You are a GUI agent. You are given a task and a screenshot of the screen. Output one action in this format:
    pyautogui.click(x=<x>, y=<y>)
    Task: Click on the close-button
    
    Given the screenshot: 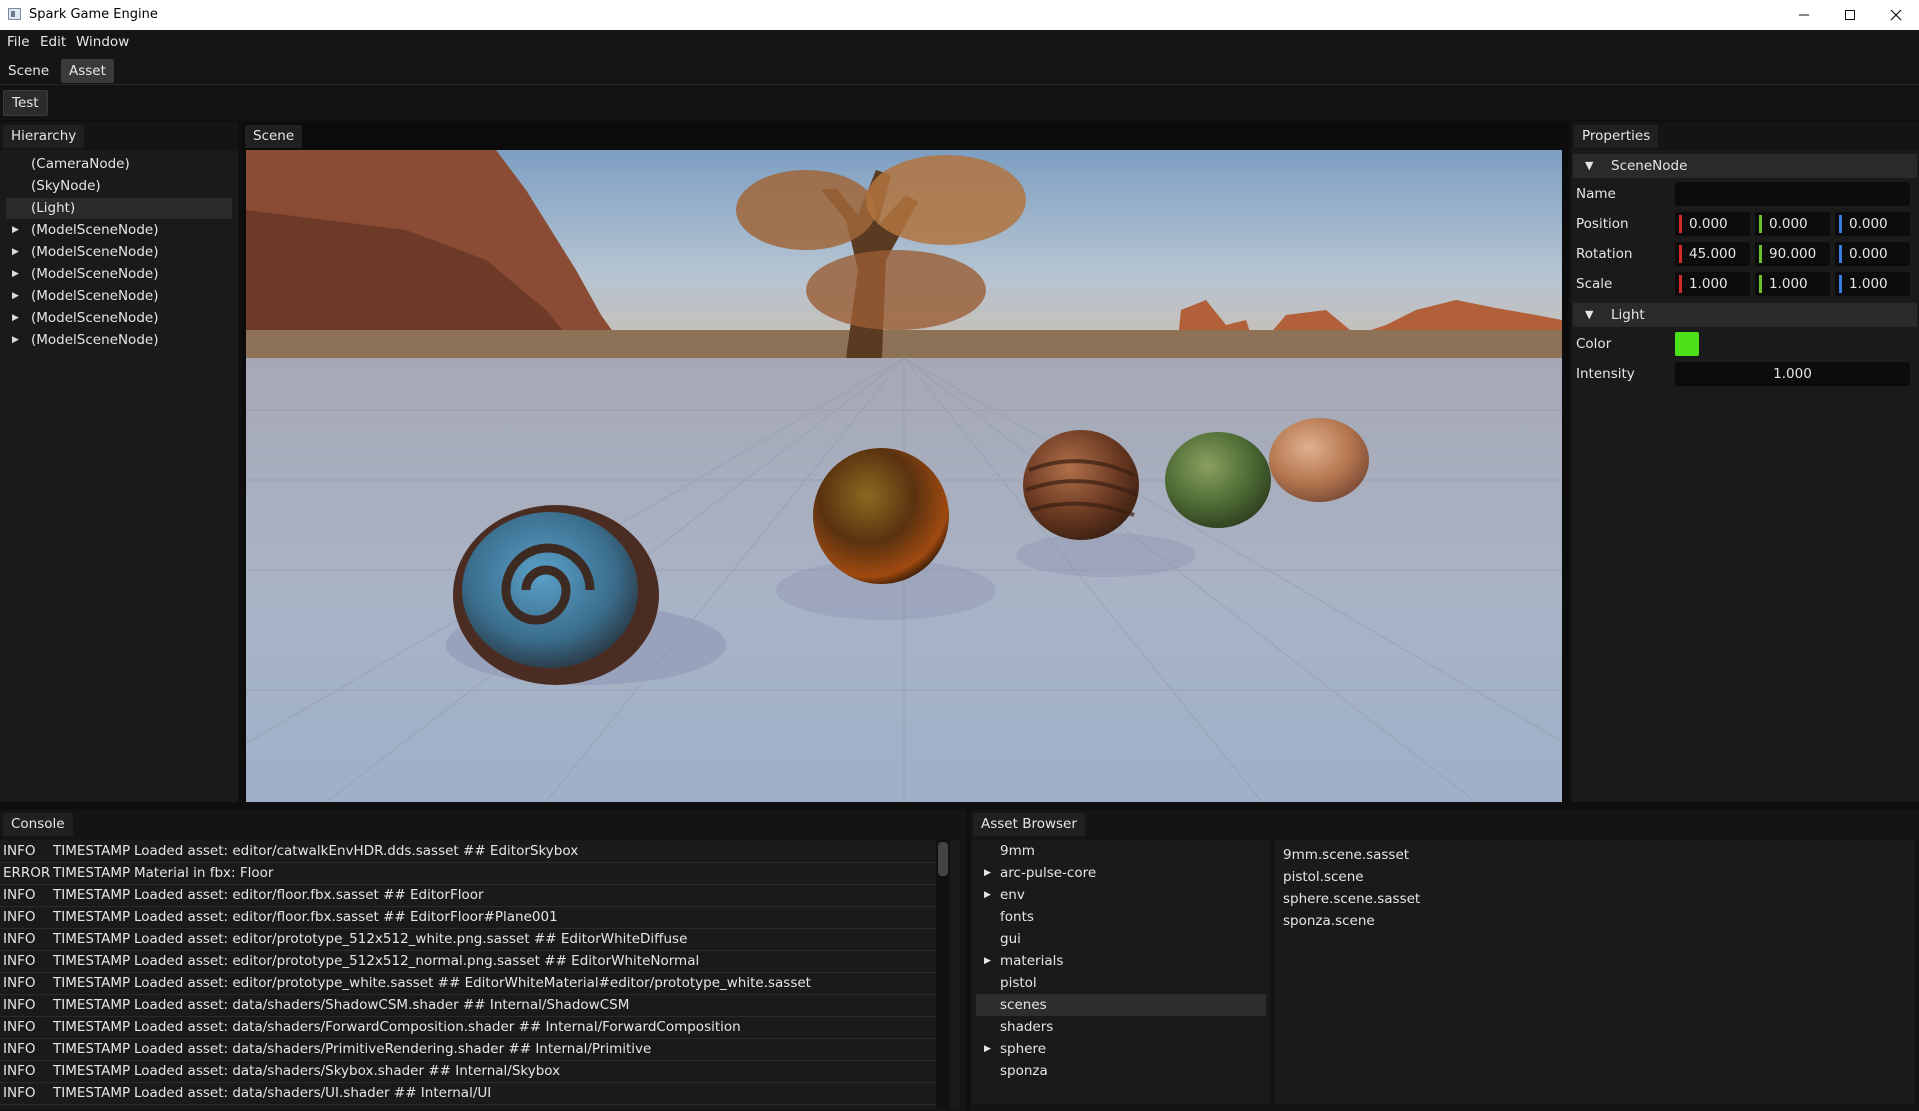 What is the action you would take?
    pyautogui.click(x=1896, y=15)
    